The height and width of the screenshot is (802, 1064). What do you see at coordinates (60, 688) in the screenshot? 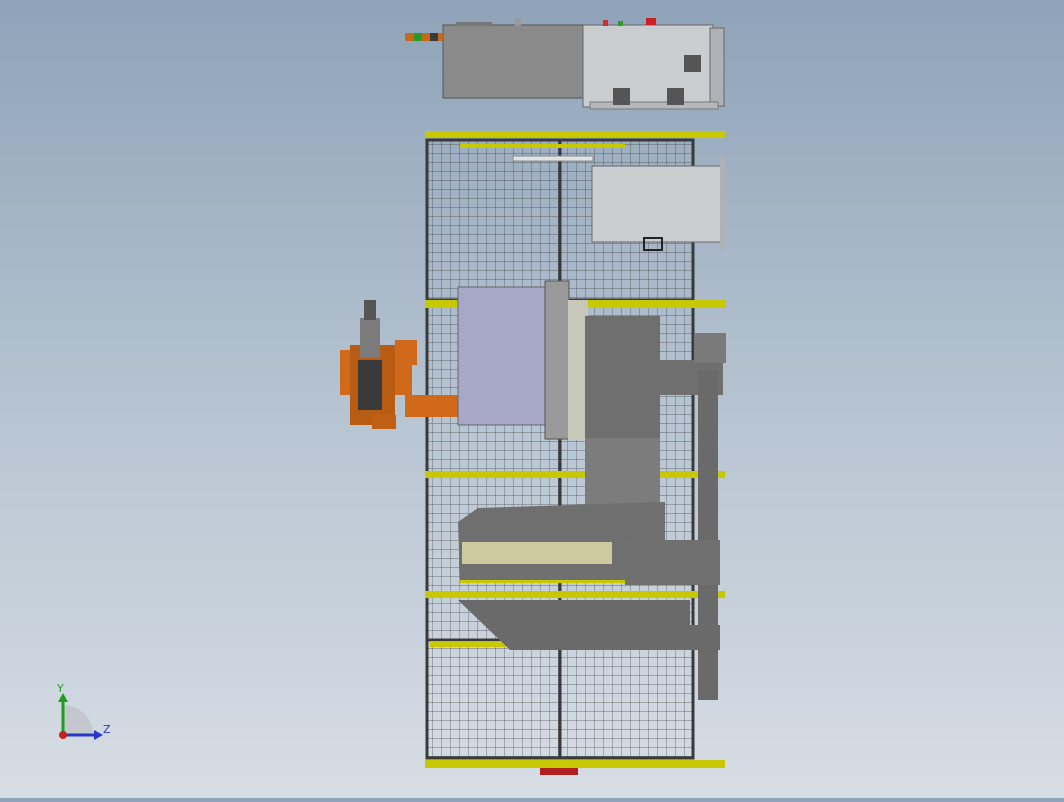
I see `y-axis-label: Y` at bounding box center [60, 688].